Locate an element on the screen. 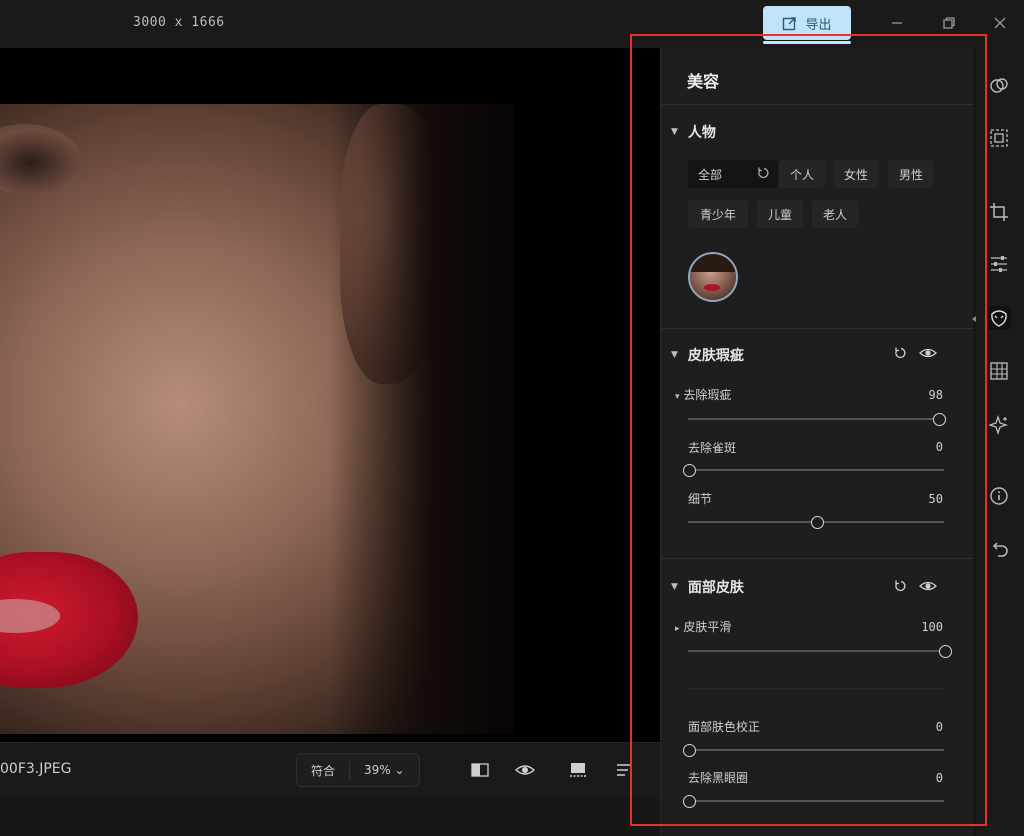 The image size is (1024, 836). slider-skin-smooth-thumb is located at coordinates (945, 651).